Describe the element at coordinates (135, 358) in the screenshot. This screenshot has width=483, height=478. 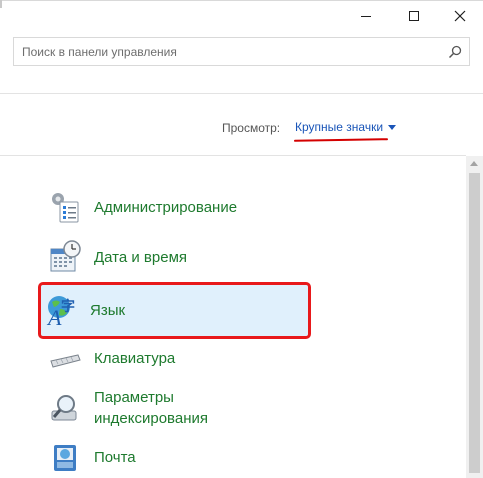
I see `item-label: Клавиатура` at that location.